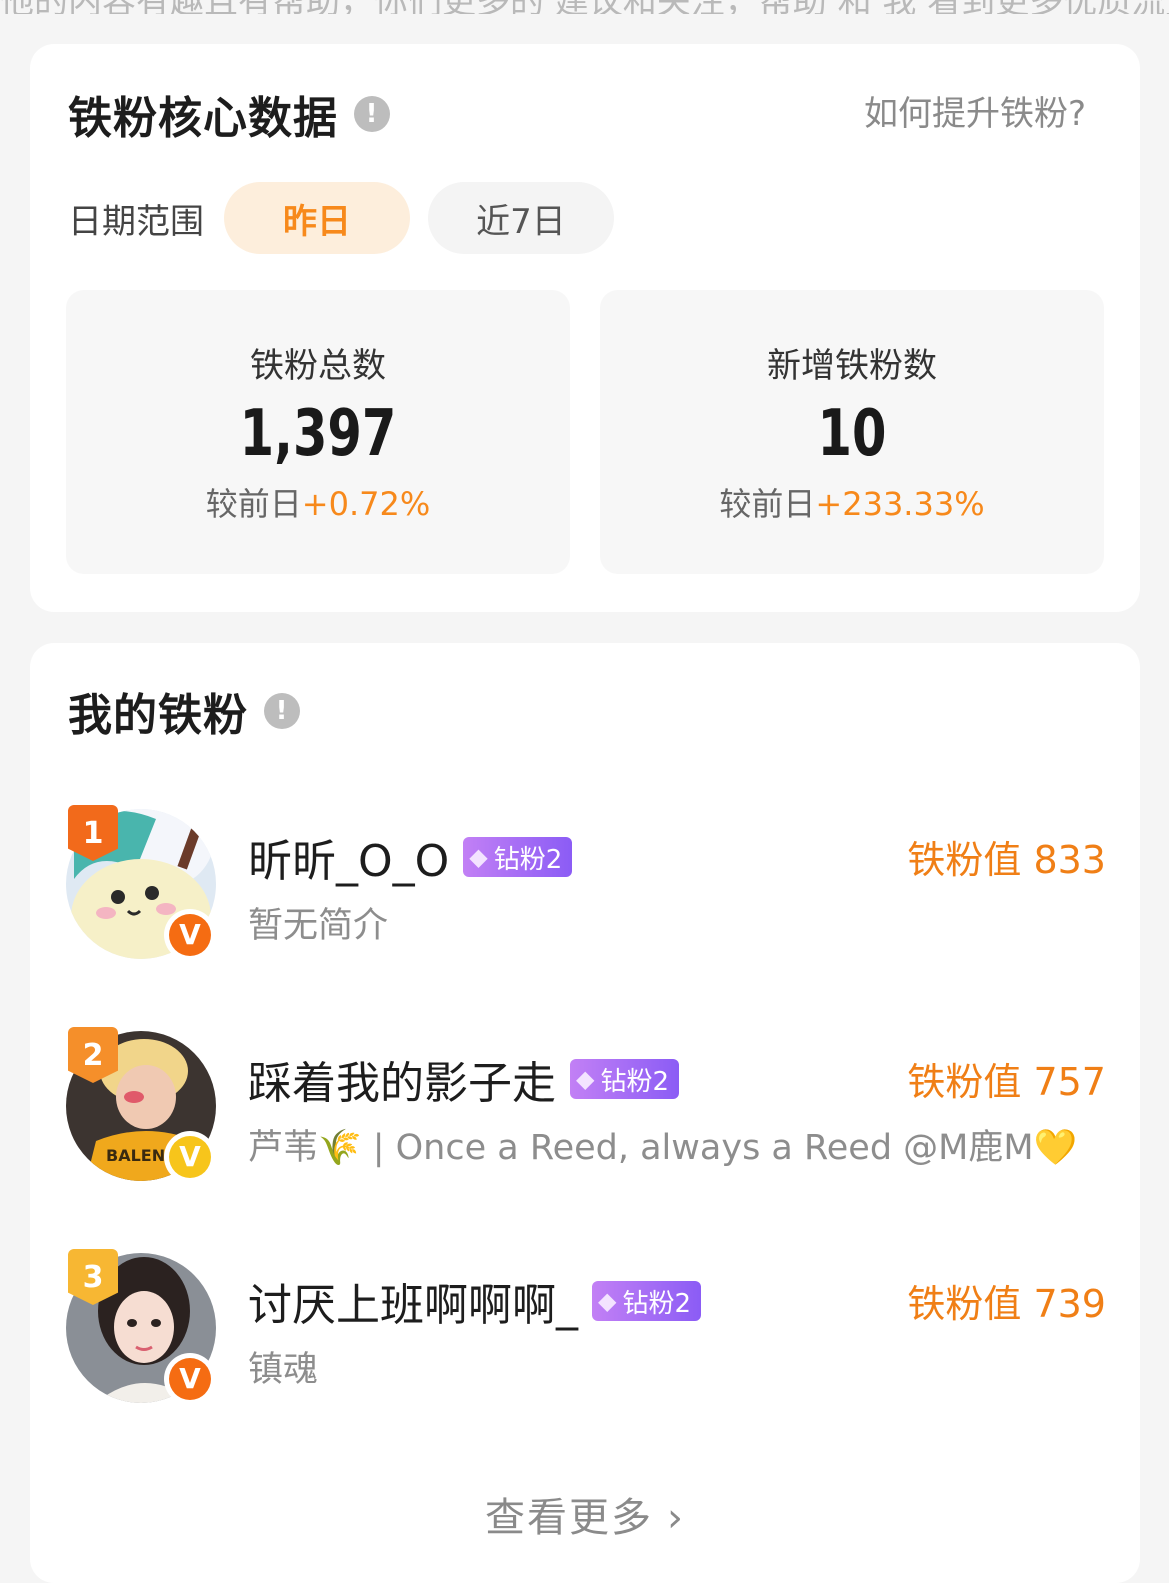  I want to click on range-yesterday-button: 昨日, so click(317, 218).